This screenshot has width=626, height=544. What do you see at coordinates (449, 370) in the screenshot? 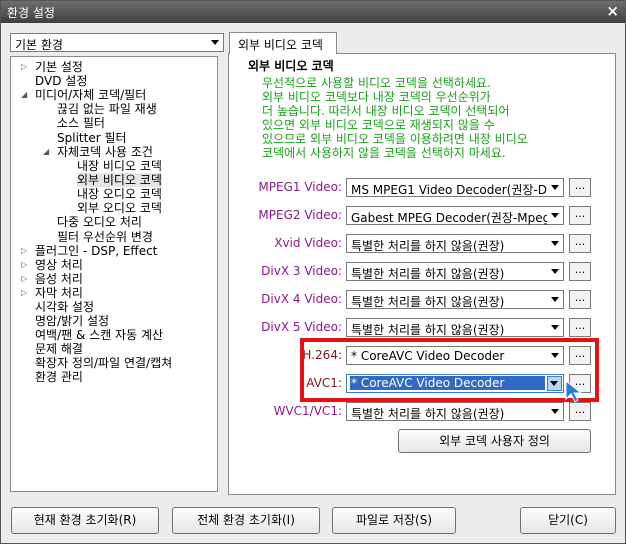
I see `highlight-box` at bounding box center [449, 370].